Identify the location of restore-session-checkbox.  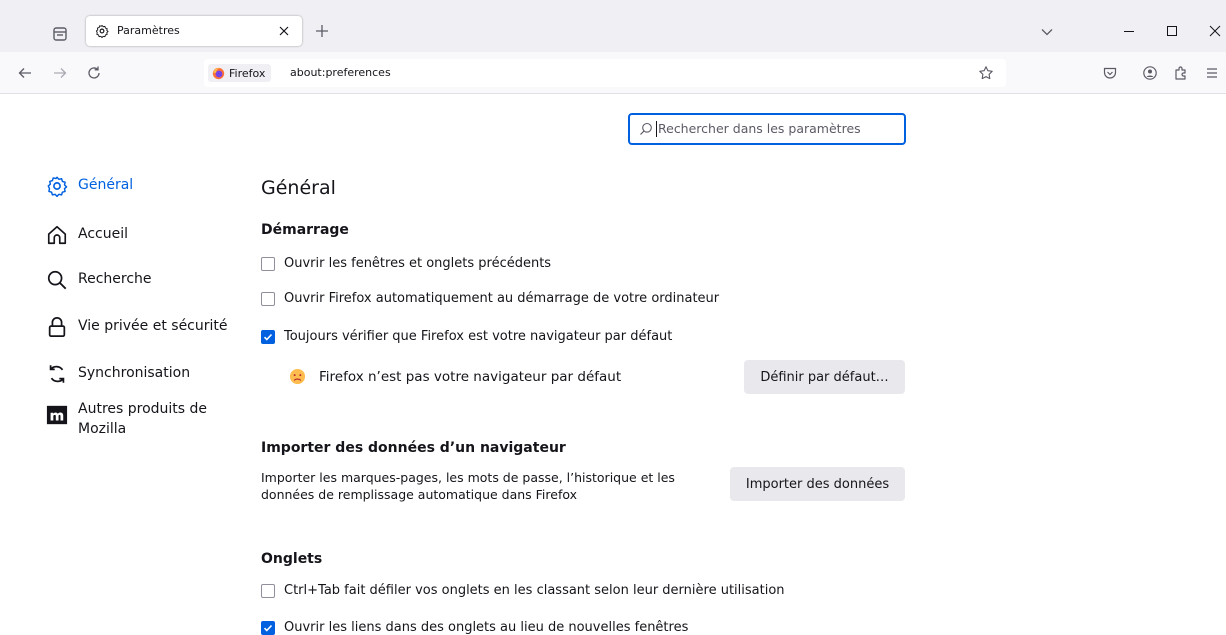
(268, 263).